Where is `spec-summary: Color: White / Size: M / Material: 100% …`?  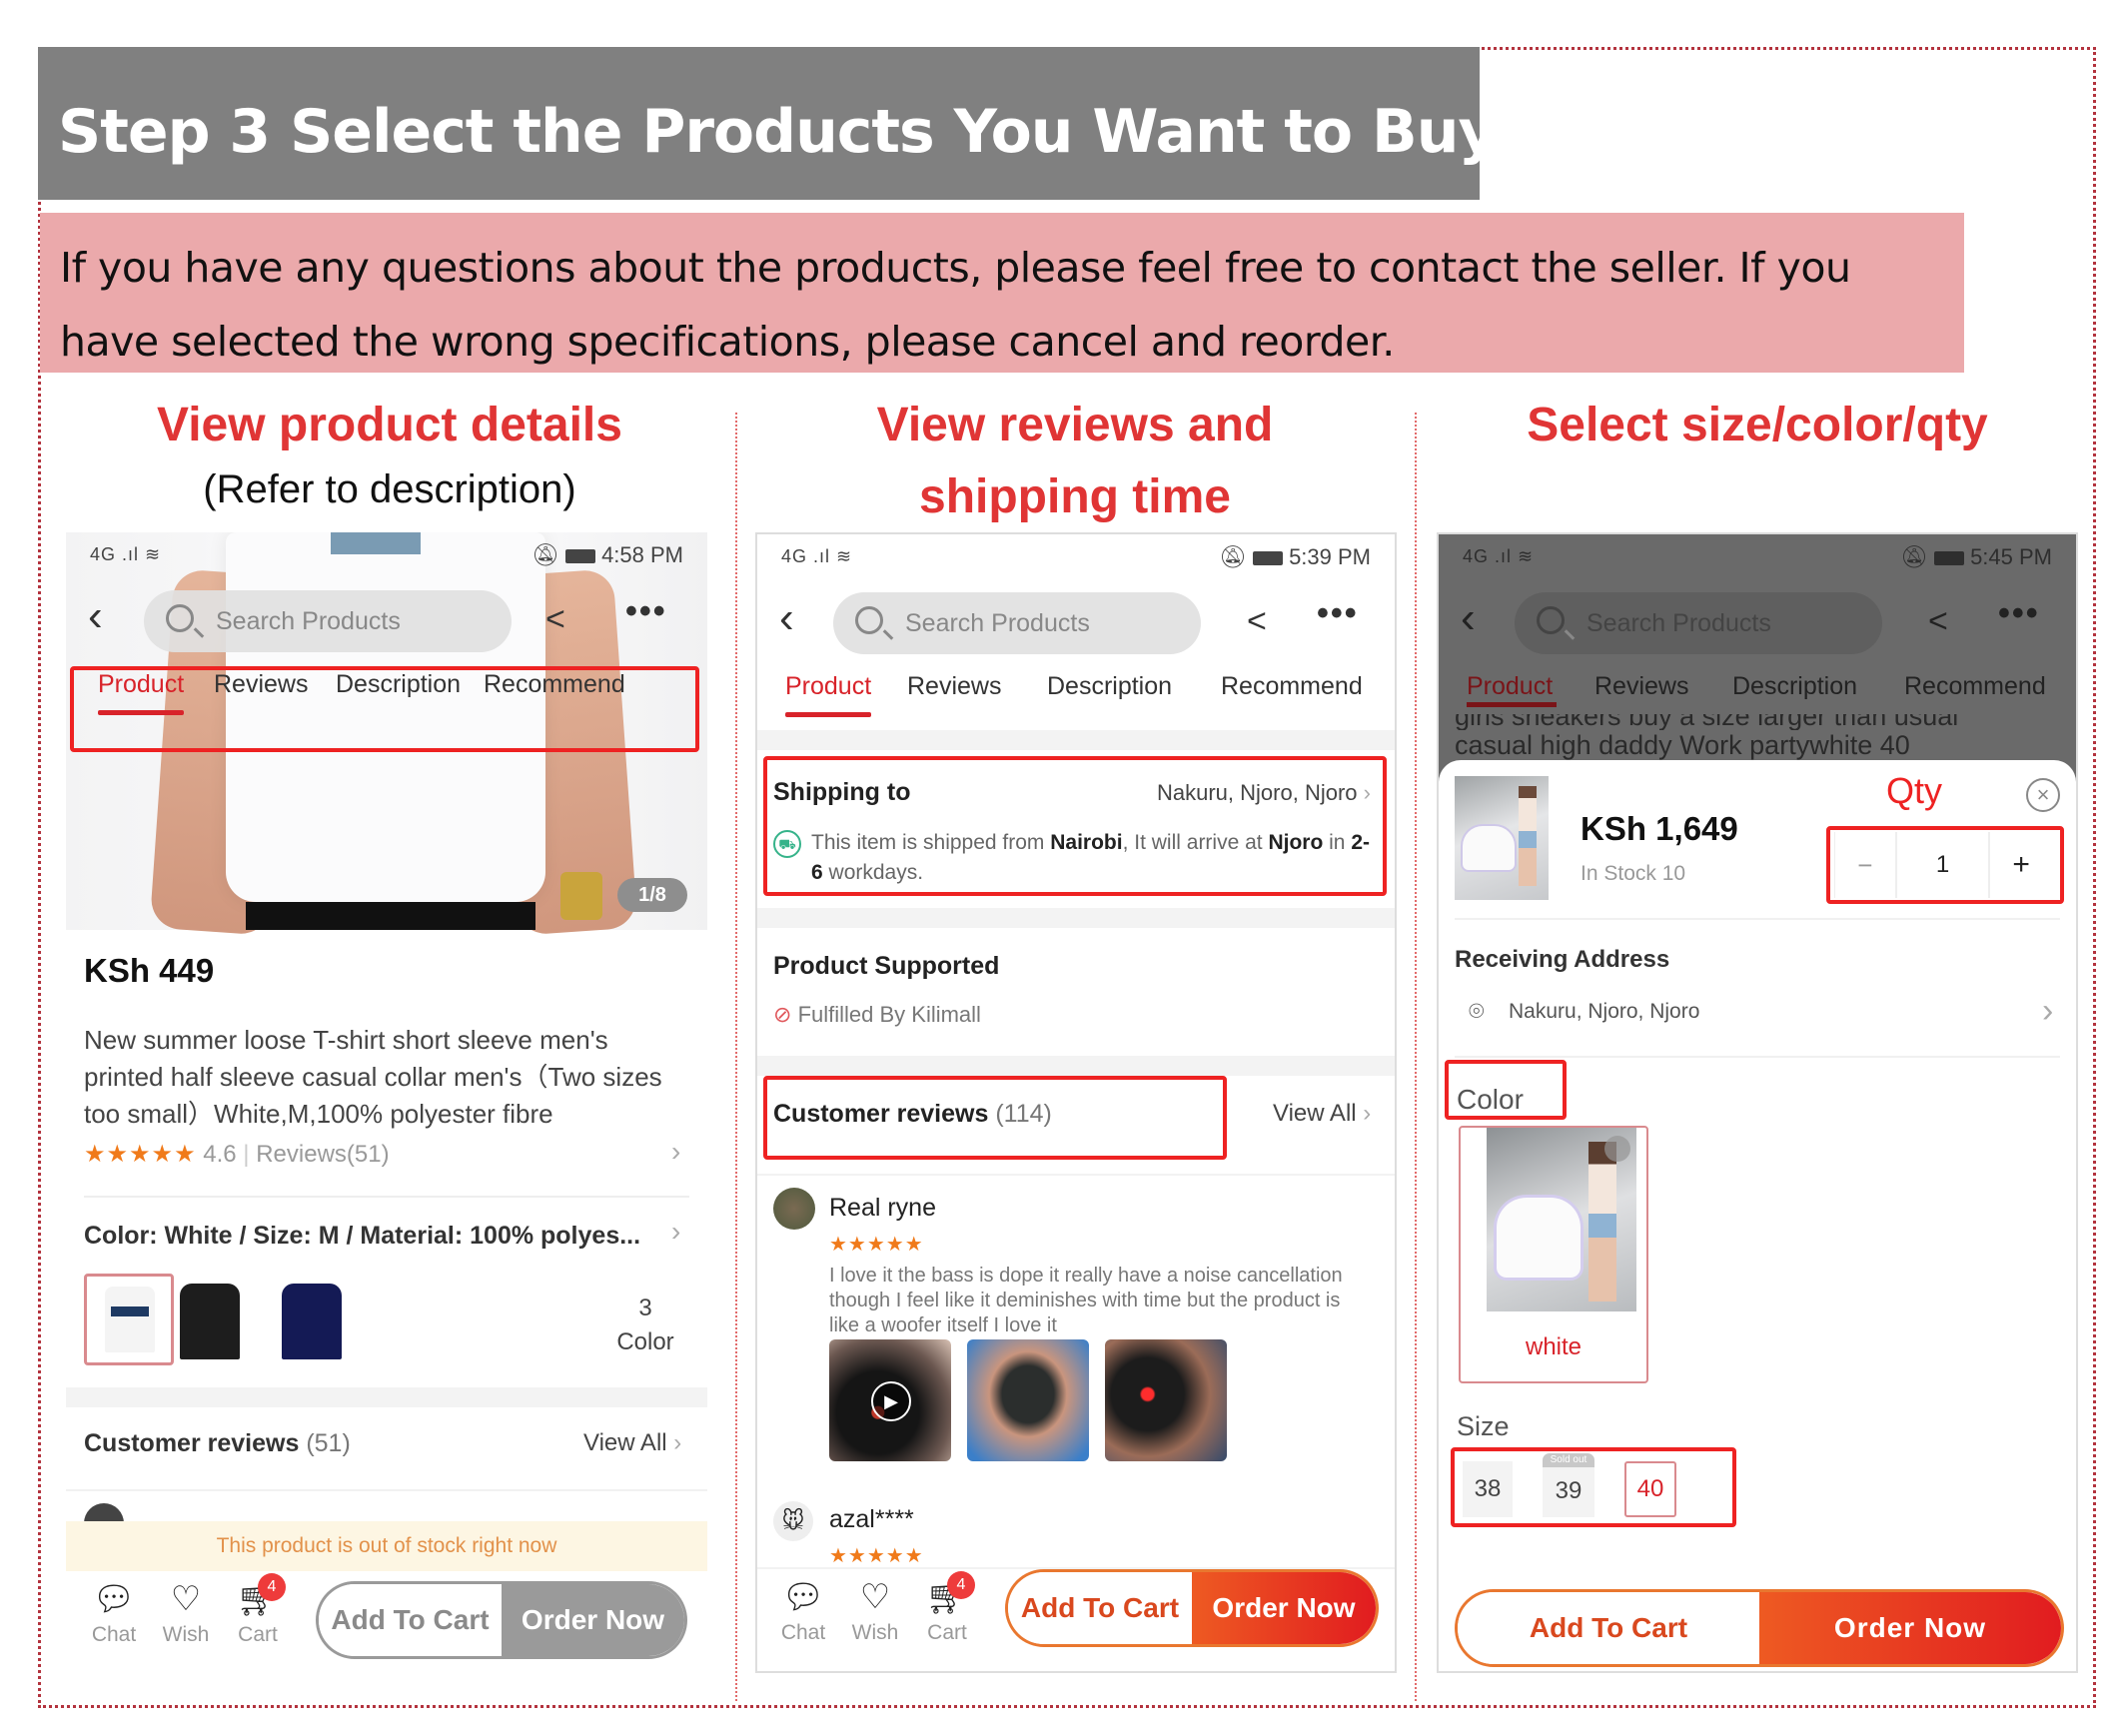 spec-summary: Color: White / Size: M / Material: 100% … is located at coordinates (362, 1236).